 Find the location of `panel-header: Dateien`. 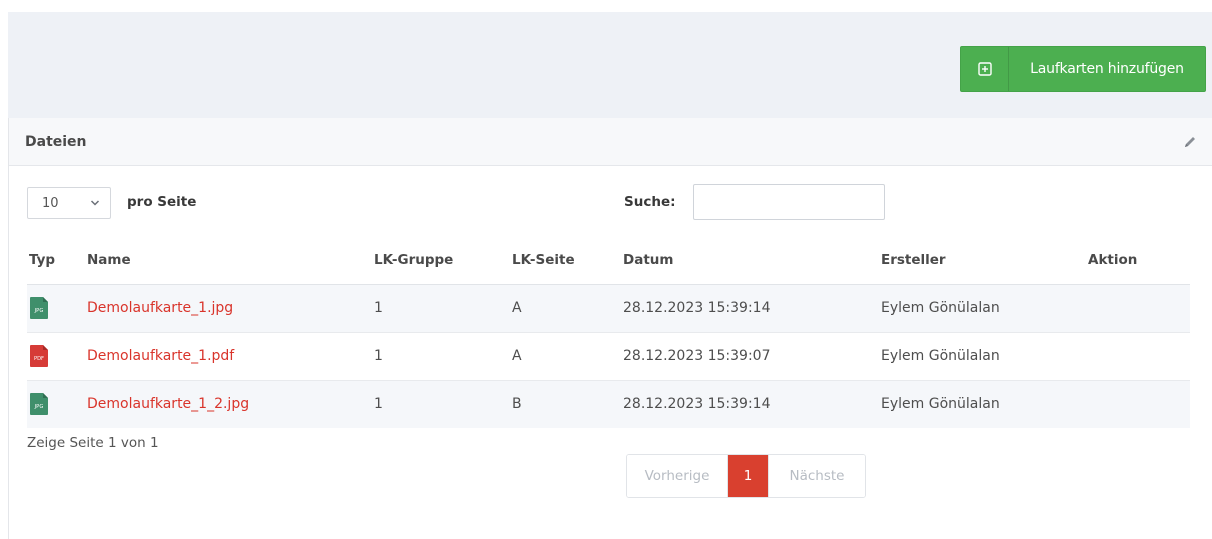

panel-header: Dateien is located at coordinates (610, 142).